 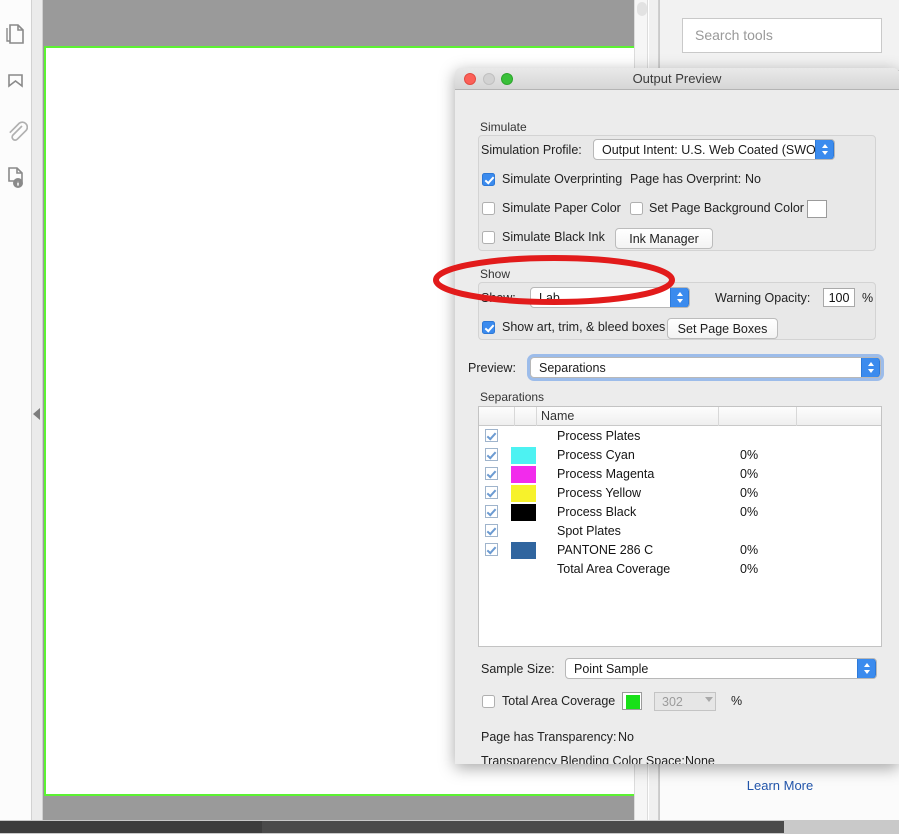 What do you see at coordinates (779, 785) in the screenshot?
I see `learn-more-link: Learn More` at bounding box center [779, 785].